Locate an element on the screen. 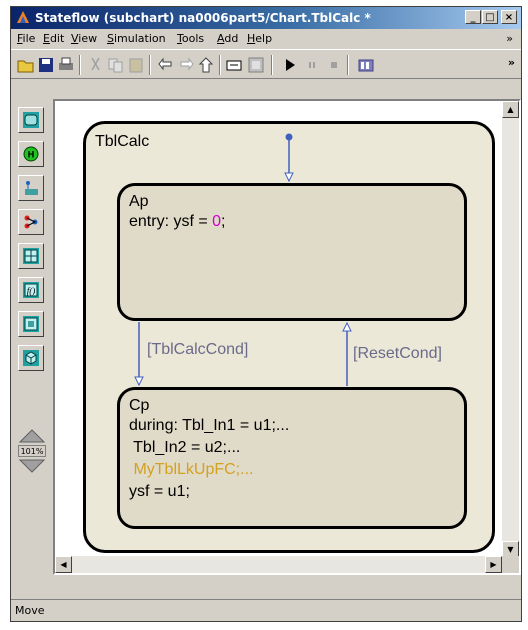 The height and width of the screenshot is (630, 528). connective-junction-tool-button is located at coordinates (31, 222).